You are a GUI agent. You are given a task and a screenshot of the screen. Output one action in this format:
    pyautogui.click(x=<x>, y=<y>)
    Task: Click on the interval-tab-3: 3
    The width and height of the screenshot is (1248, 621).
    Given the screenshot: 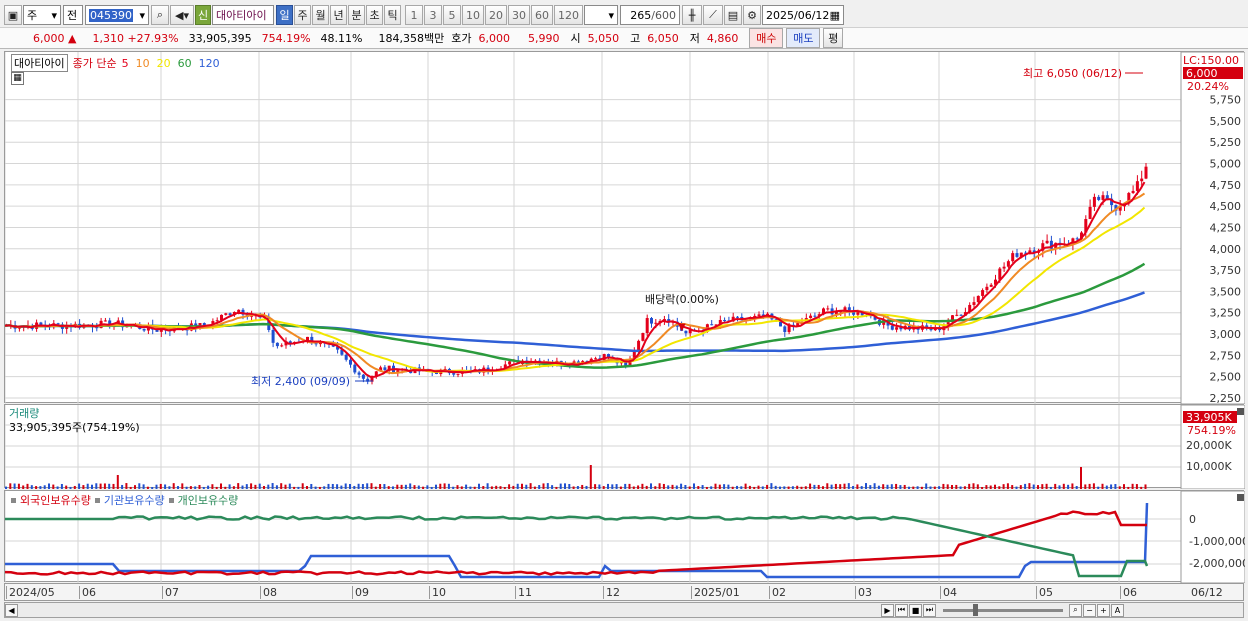 What is the action you would take?
    pyautogui.click(x=433, y=15)
    